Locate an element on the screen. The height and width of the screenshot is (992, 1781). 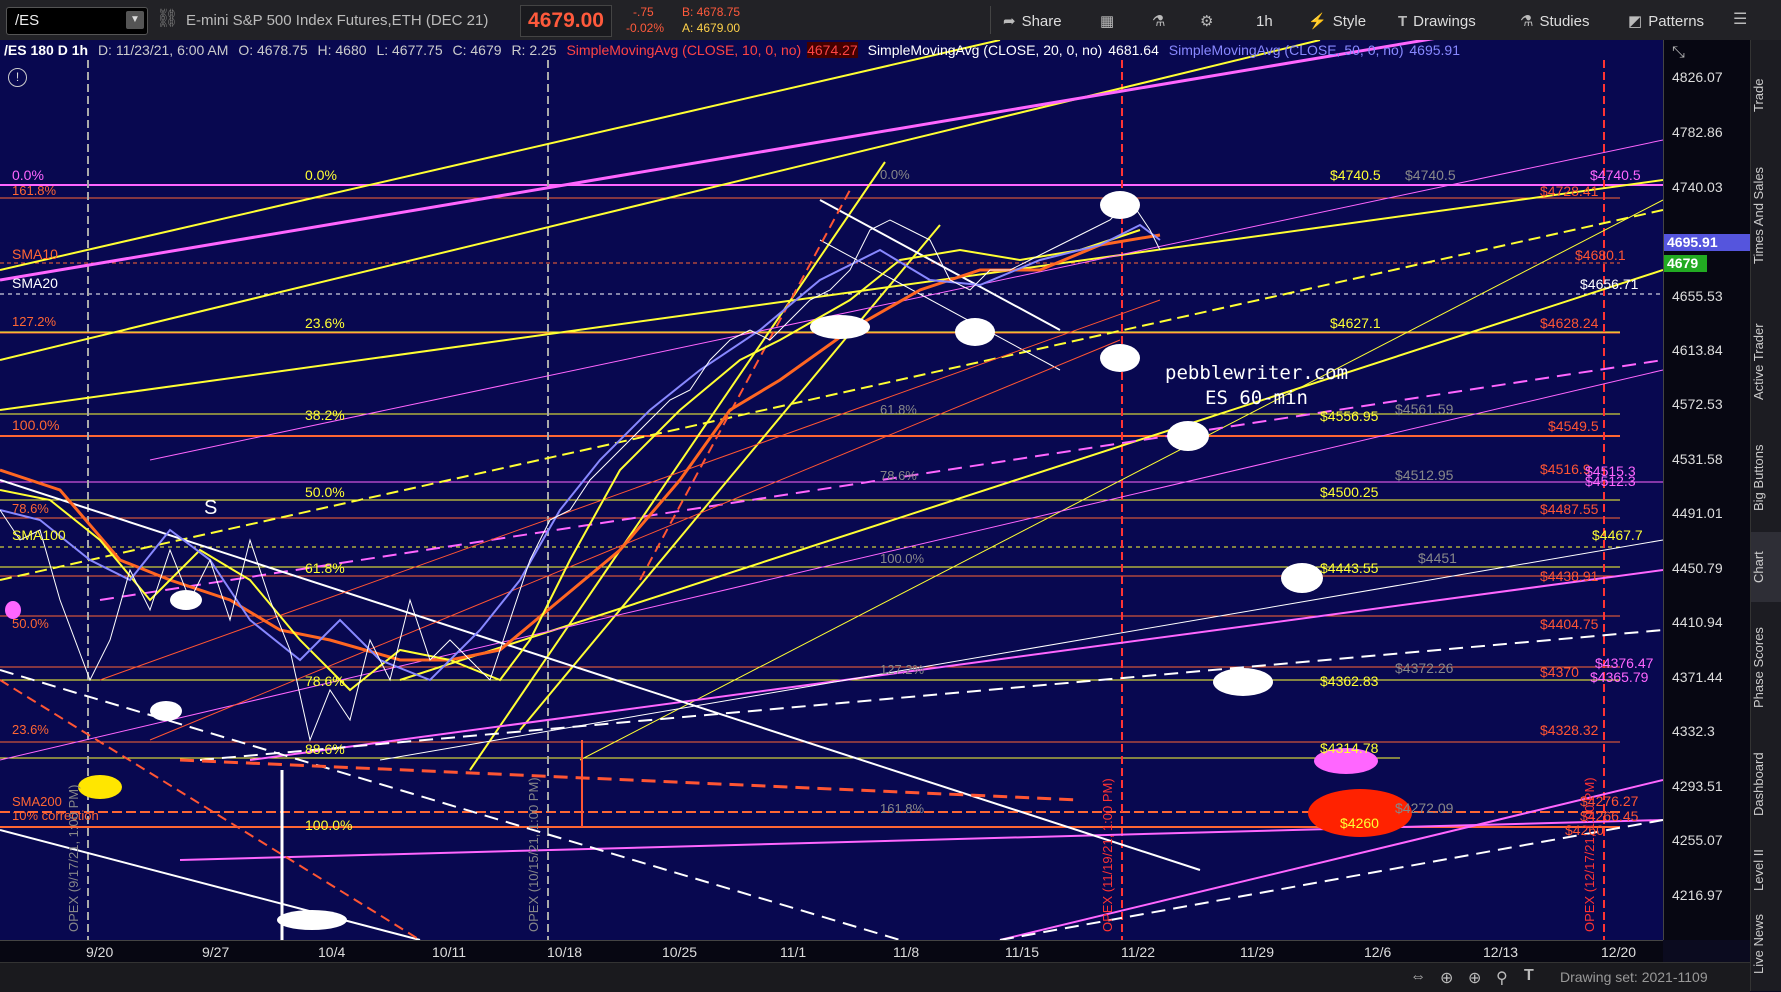
price-change-pct: -0.02% is located at coordinates (645, 28).